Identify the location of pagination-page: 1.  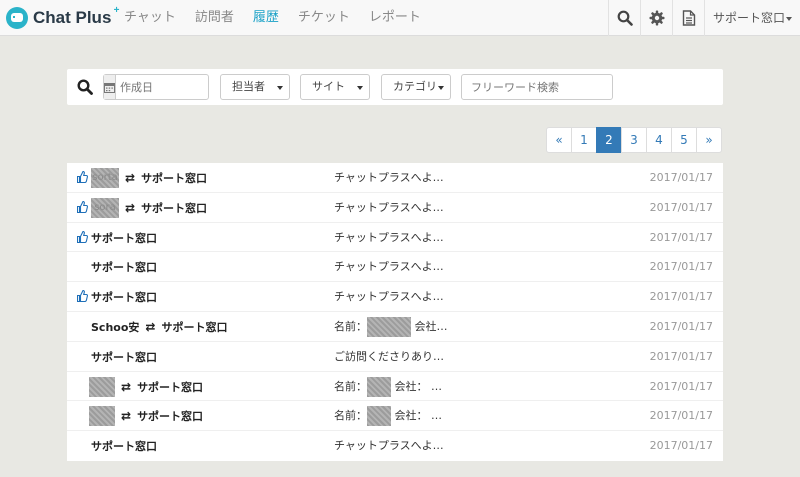
(584, 140).